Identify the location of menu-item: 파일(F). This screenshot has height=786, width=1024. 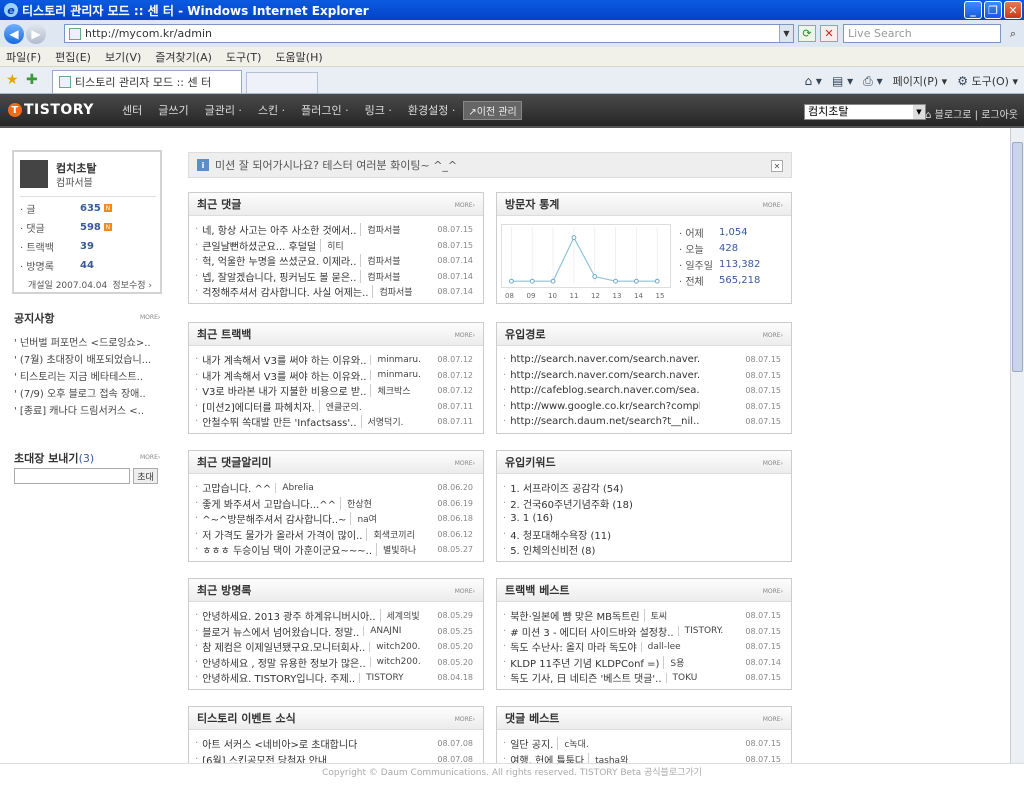
(23, 57).